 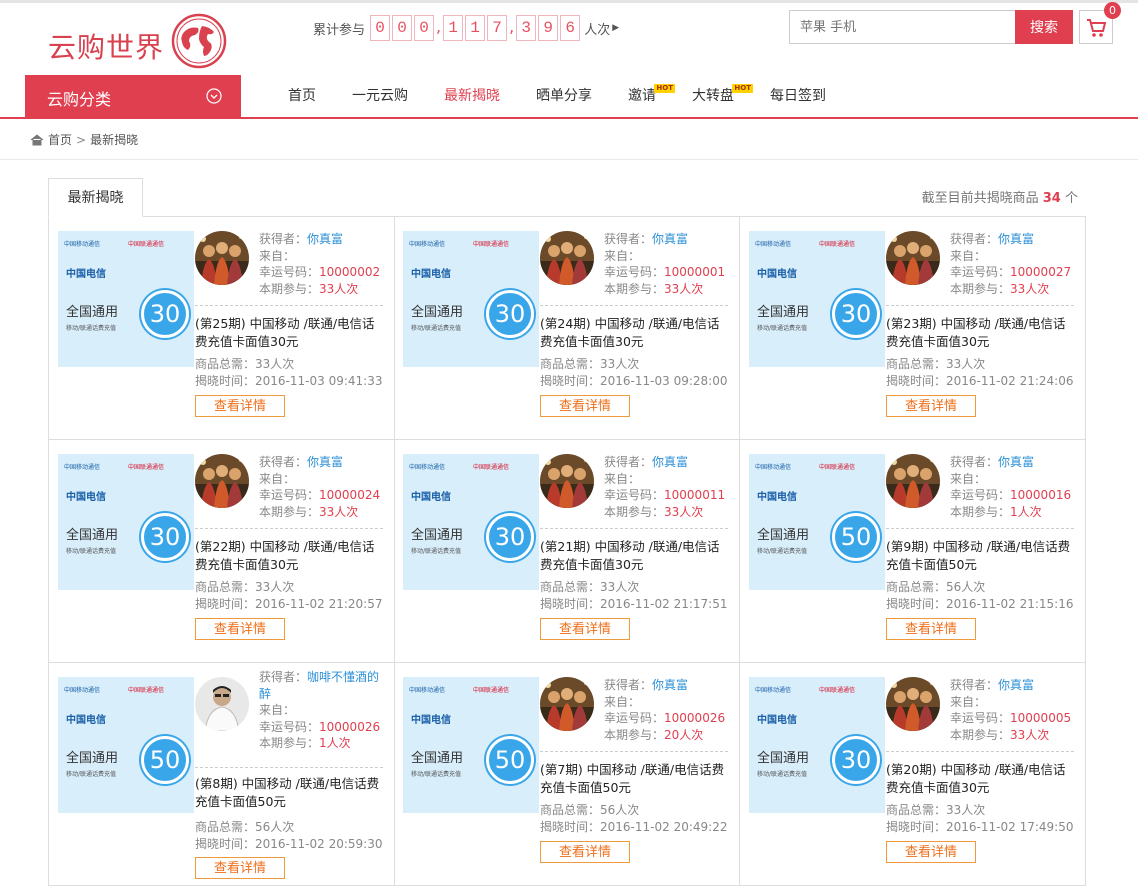 What do you see at coordinates (133, 96) in the screenshot?
I see `category-menu-button: 云购分类` at bounding box center [133, 96].